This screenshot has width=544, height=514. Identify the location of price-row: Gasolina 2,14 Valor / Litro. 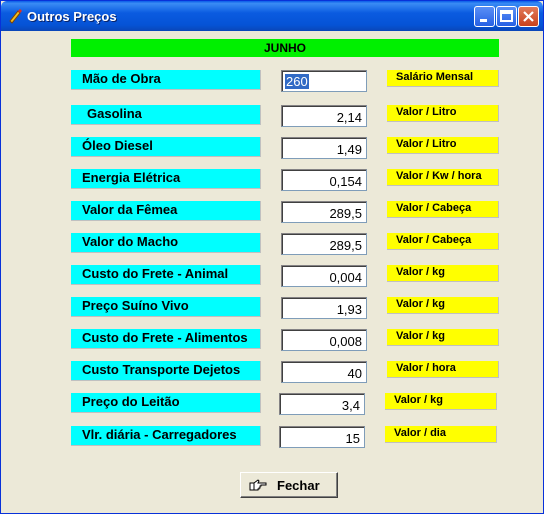
(272, 117).